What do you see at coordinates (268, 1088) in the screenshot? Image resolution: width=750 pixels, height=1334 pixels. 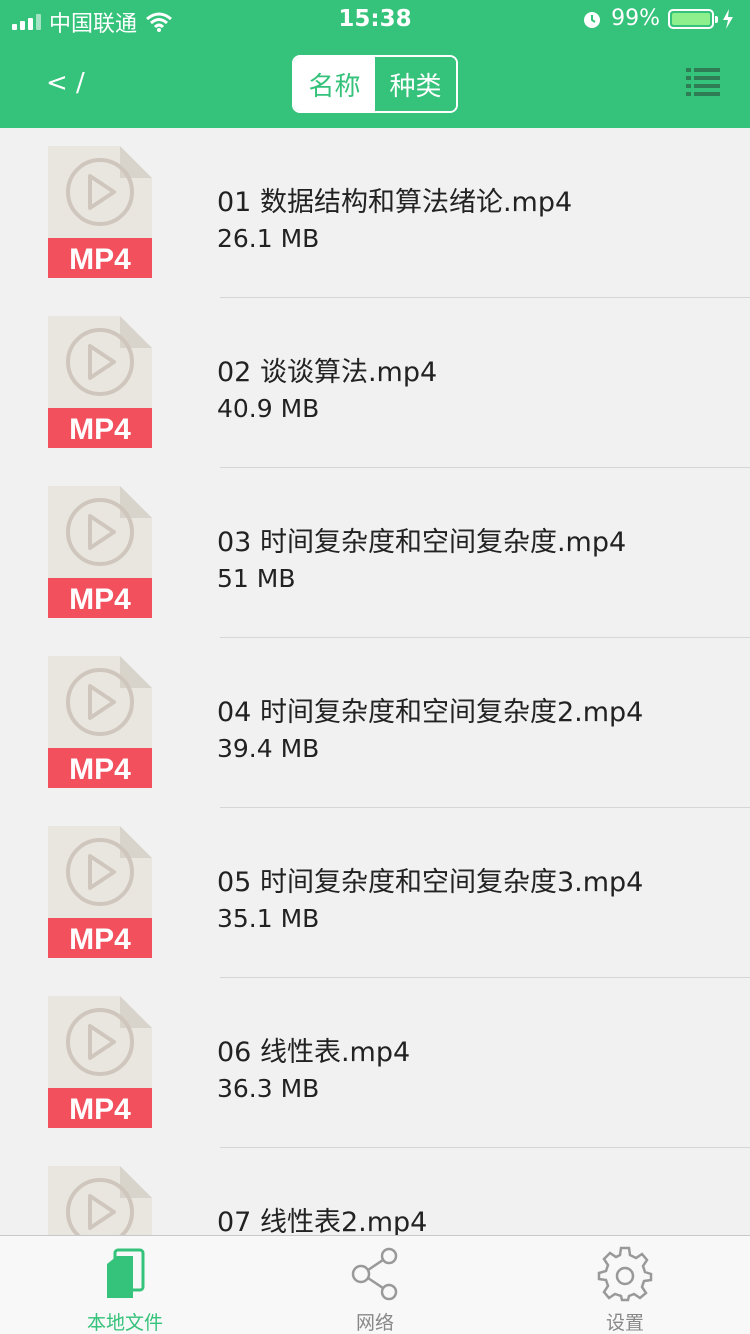 I see `file-size: 36.3 MB` at bounding box center [268, 1088].